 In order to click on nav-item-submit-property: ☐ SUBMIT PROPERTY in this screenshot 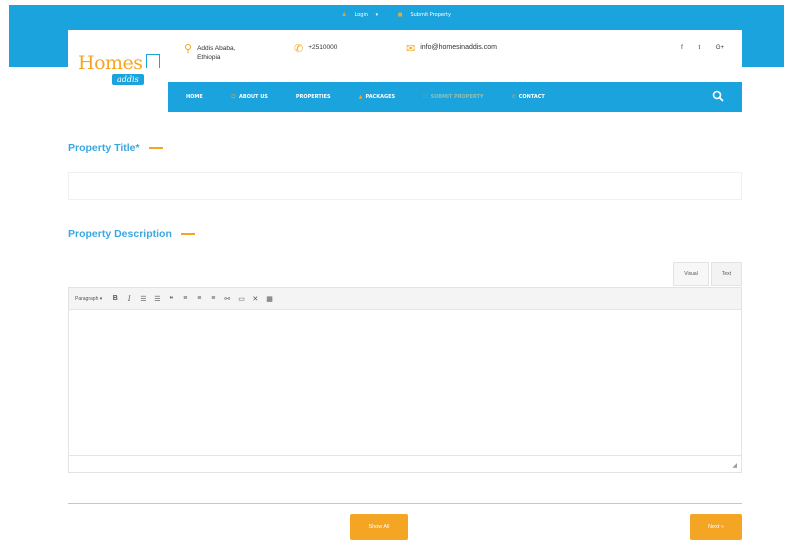, I will do `click(453, 97)`.